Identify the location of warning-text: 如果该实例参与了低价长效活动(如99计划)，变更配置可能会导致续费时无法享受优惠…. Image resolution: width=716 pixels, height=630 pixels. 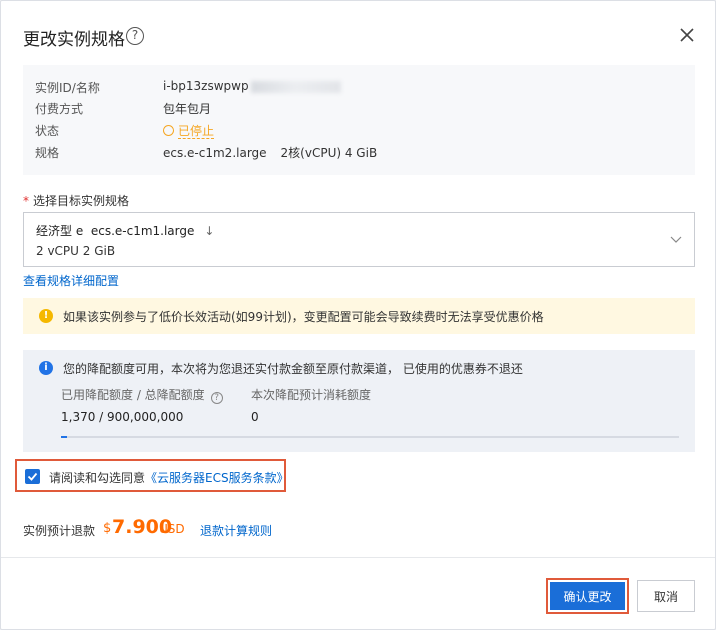
(303, 317).